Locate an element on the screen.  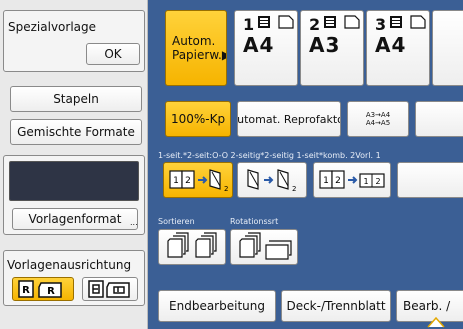
tray-1-size: A4 is located at coordinates (259, 45).